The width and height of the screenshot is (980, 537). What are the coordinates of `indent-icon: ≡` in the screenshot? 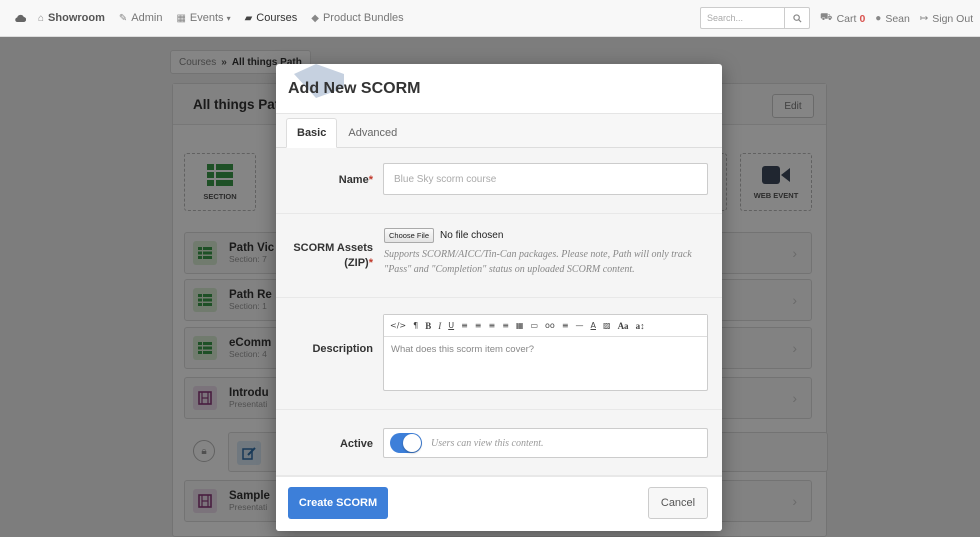 It's located at (505, 325).